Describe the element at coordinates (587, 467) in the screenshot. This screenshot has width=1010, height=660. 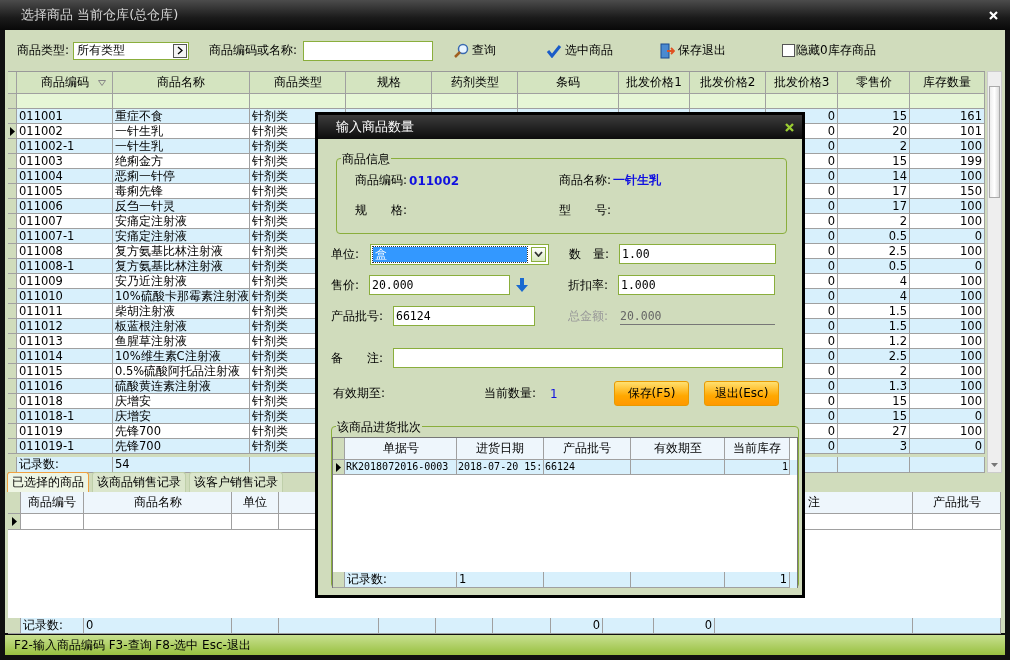
I see `table-cell: 66124` at that location.